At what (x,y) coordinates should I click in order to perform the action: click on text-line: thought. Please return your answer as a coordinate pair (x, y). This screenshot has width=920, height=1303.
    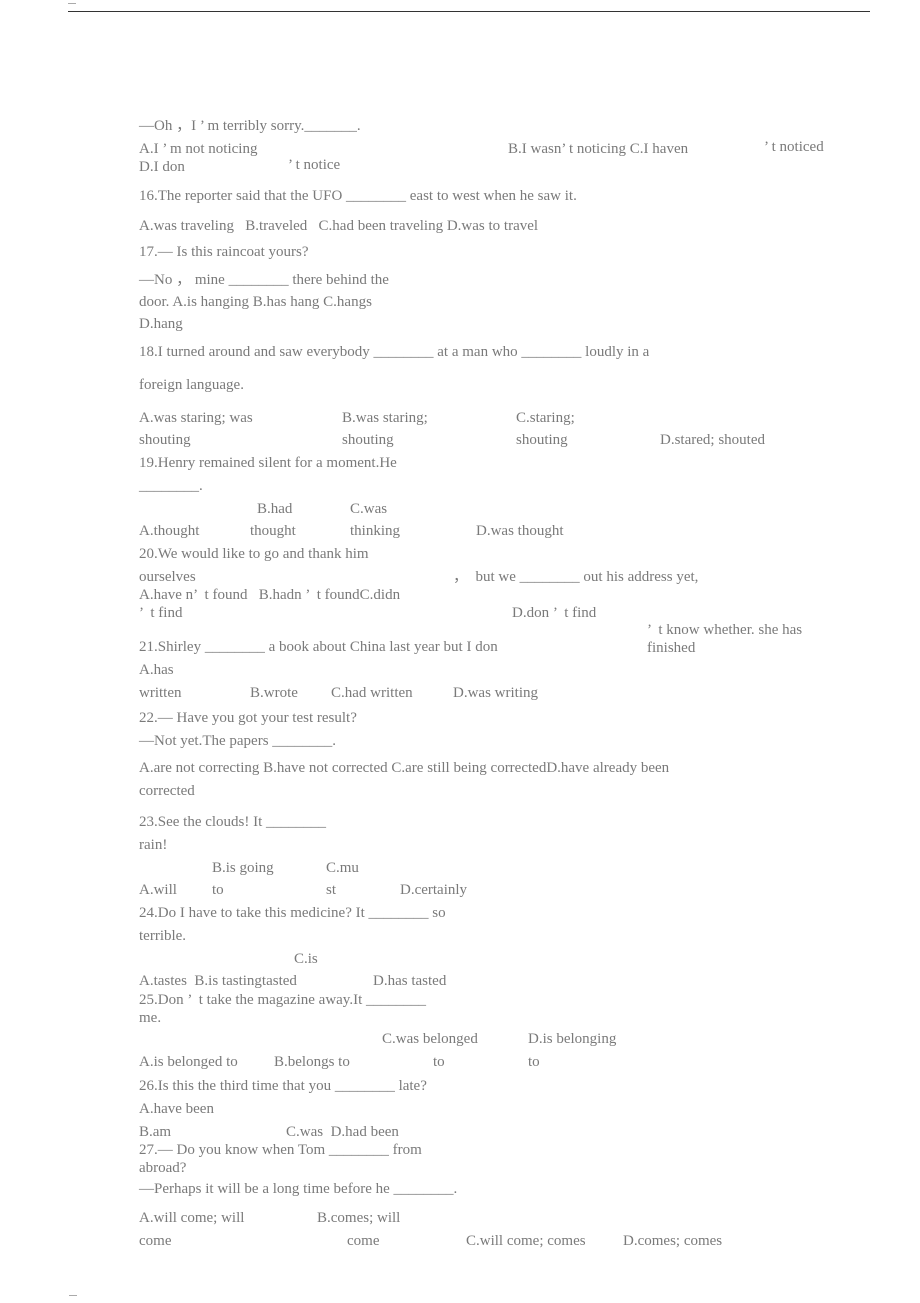
    Looking at the image, I should click on (273, 531).